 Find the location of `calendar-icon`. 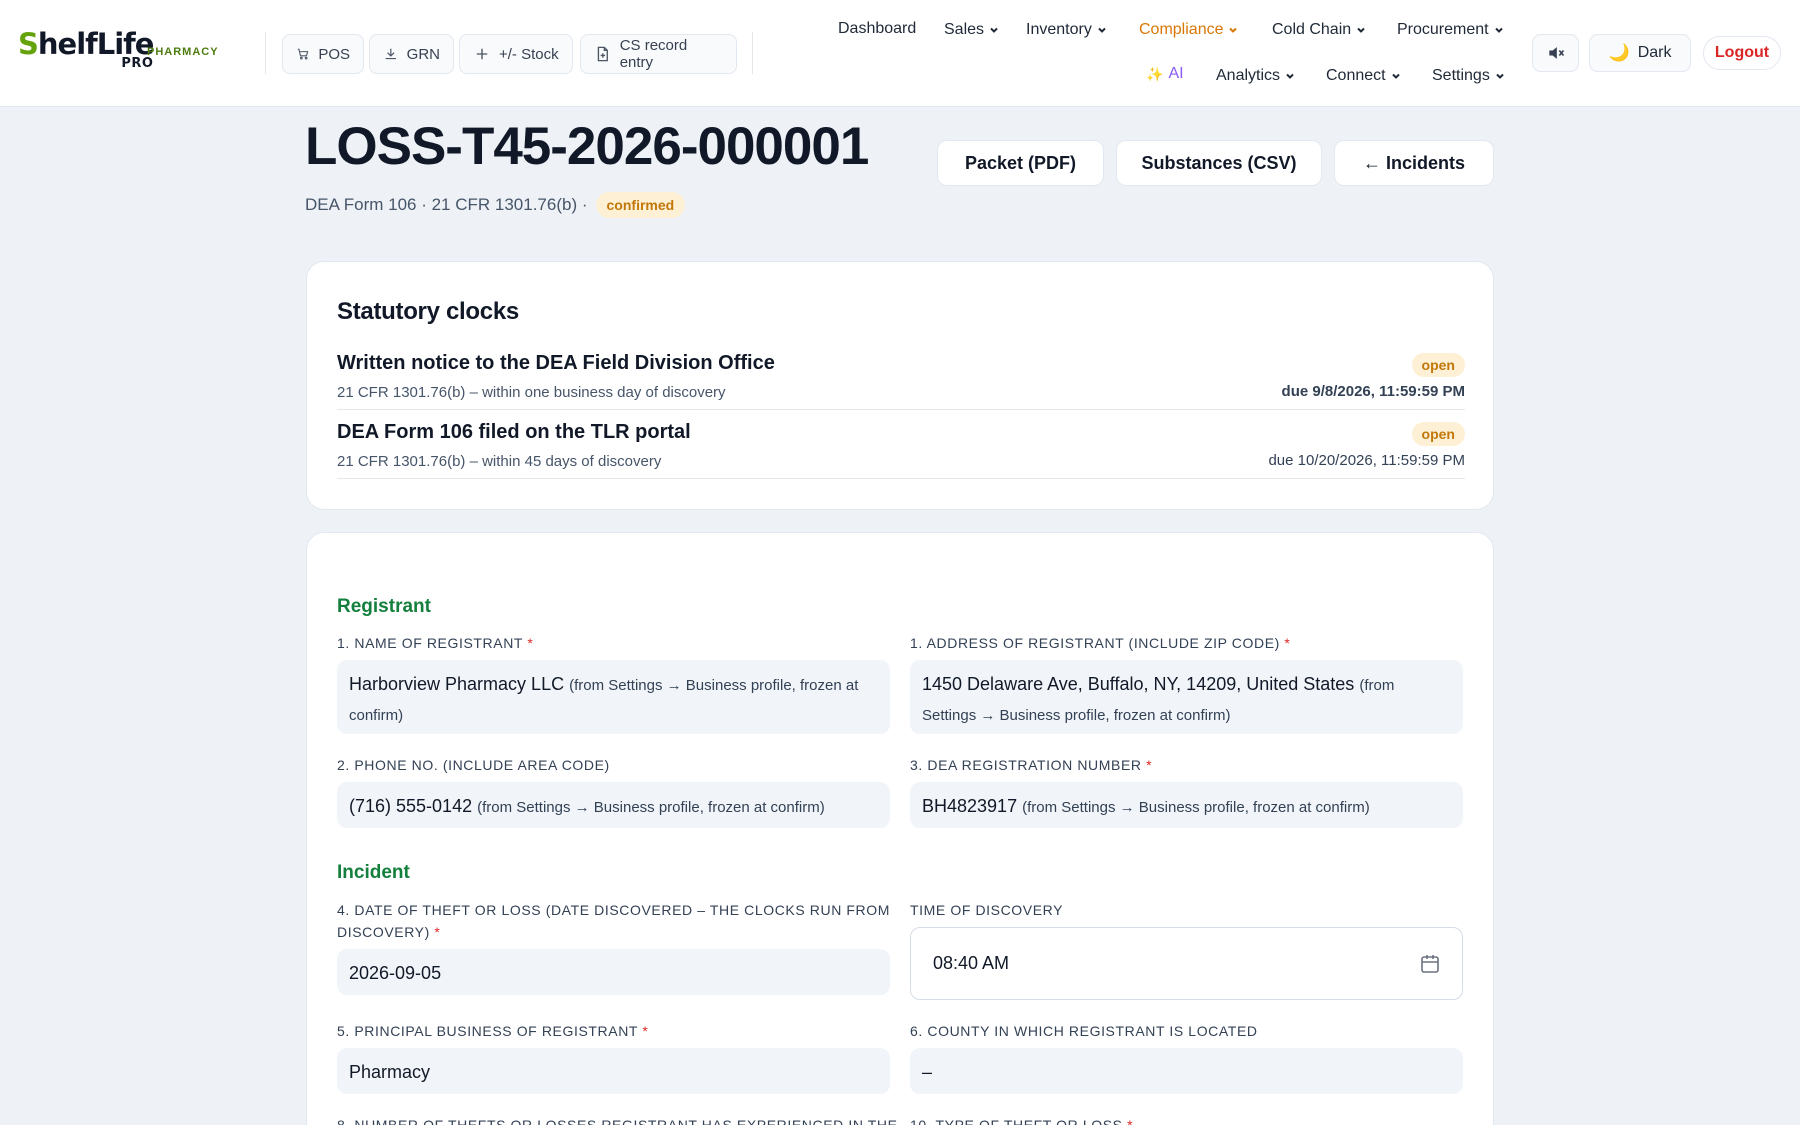

calendar-icon is located at coordinates (1430, 964).